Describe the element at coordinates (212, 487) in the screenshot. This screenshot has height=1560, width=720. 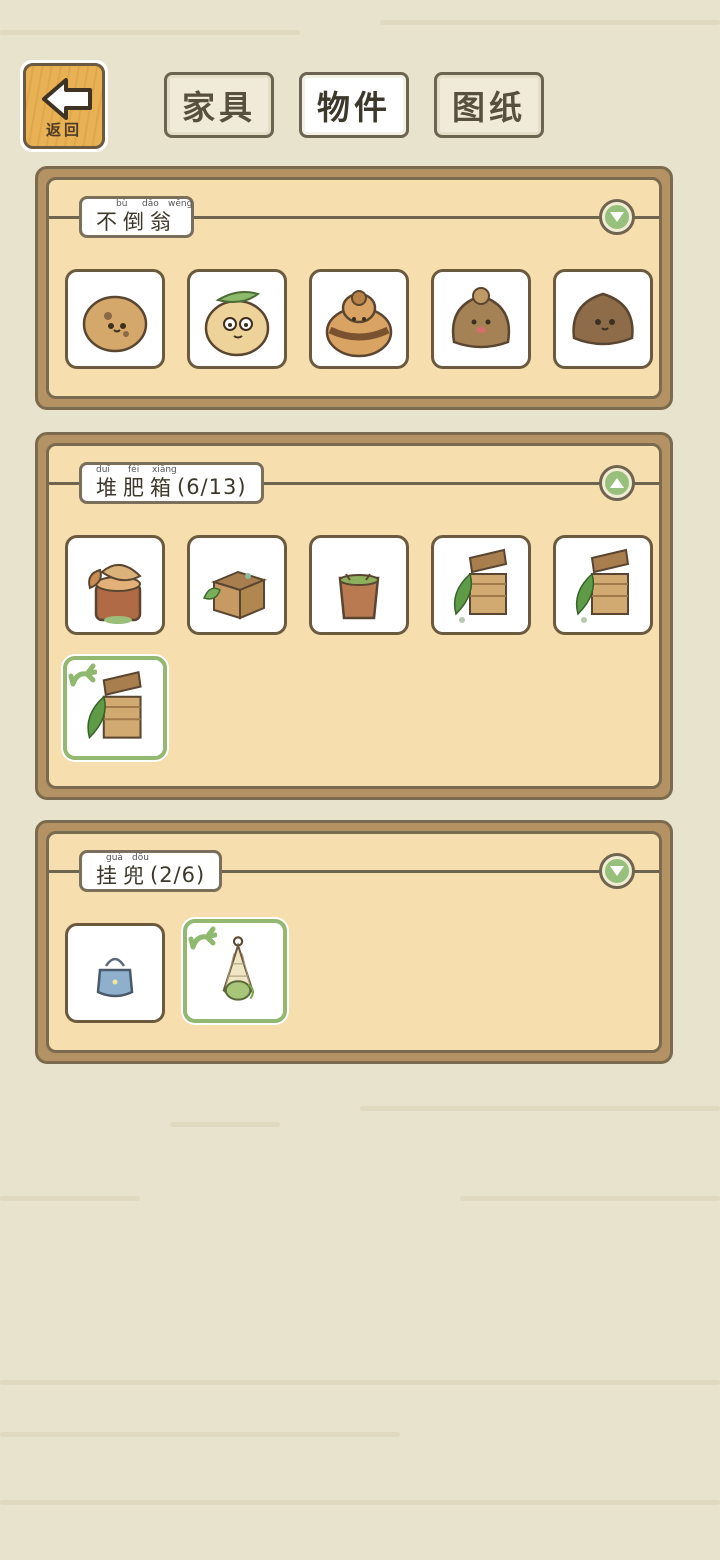
I see `category-count: (6/13)` at that location.